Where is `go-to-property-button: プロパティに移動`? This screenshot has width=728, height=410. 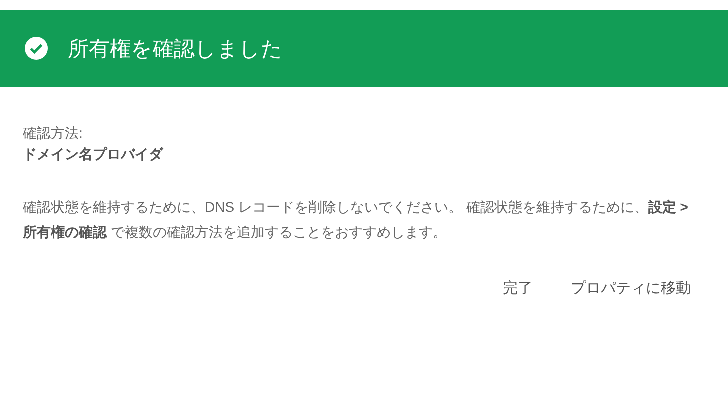 go-to-property-button: プロパティに移動 is located at coordinates (631, 288).